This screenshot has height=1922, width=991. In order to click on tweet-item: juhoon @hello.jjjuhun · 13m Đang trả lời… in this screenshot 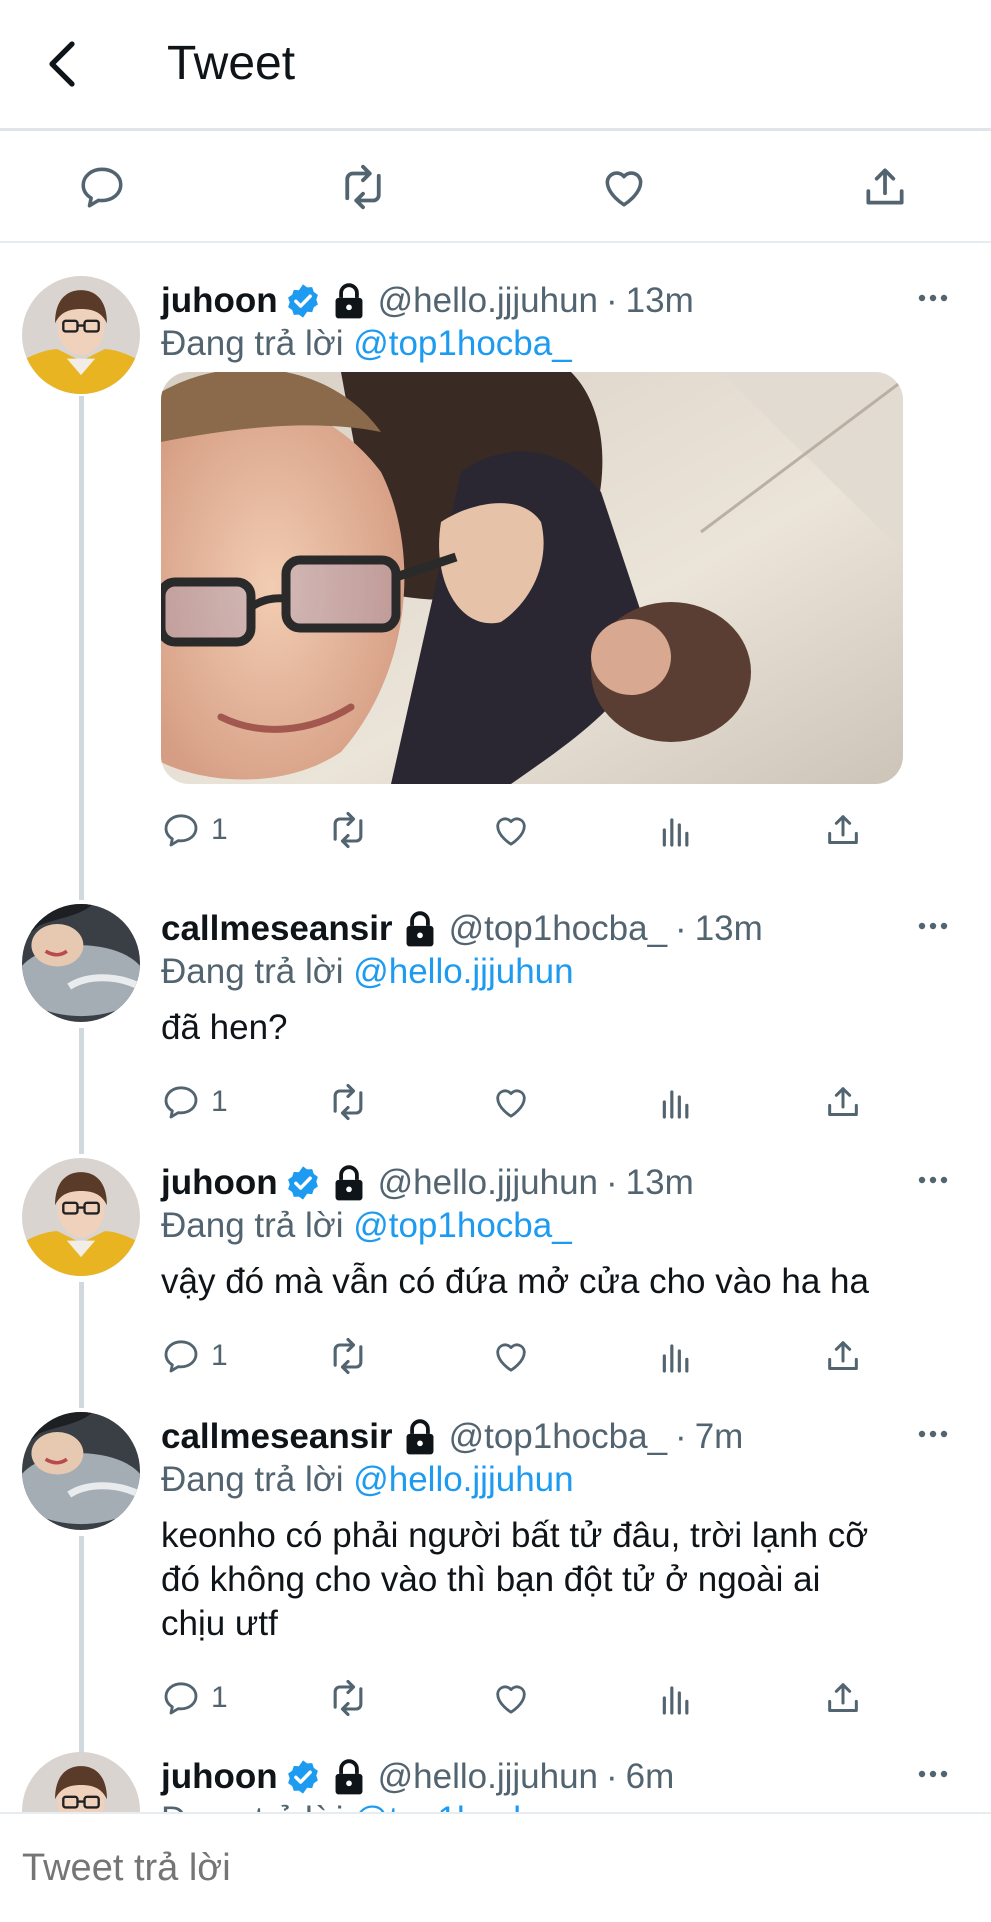, I will do `click(495, 1278)`.